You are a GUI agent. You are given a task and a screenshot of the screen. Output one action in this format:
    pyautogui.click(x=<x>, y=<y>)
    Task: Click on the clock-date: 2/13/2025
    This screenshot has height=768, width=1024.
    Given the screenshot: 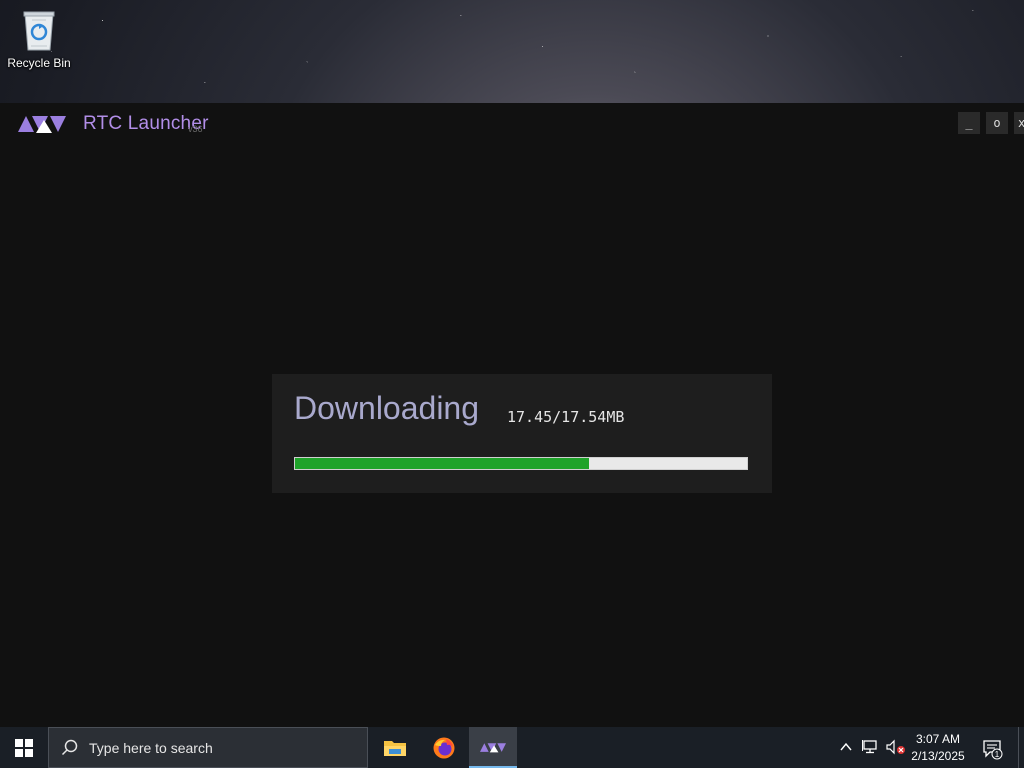 What is the action you would take?
    pyautogui.click(x=938, y=756)
    